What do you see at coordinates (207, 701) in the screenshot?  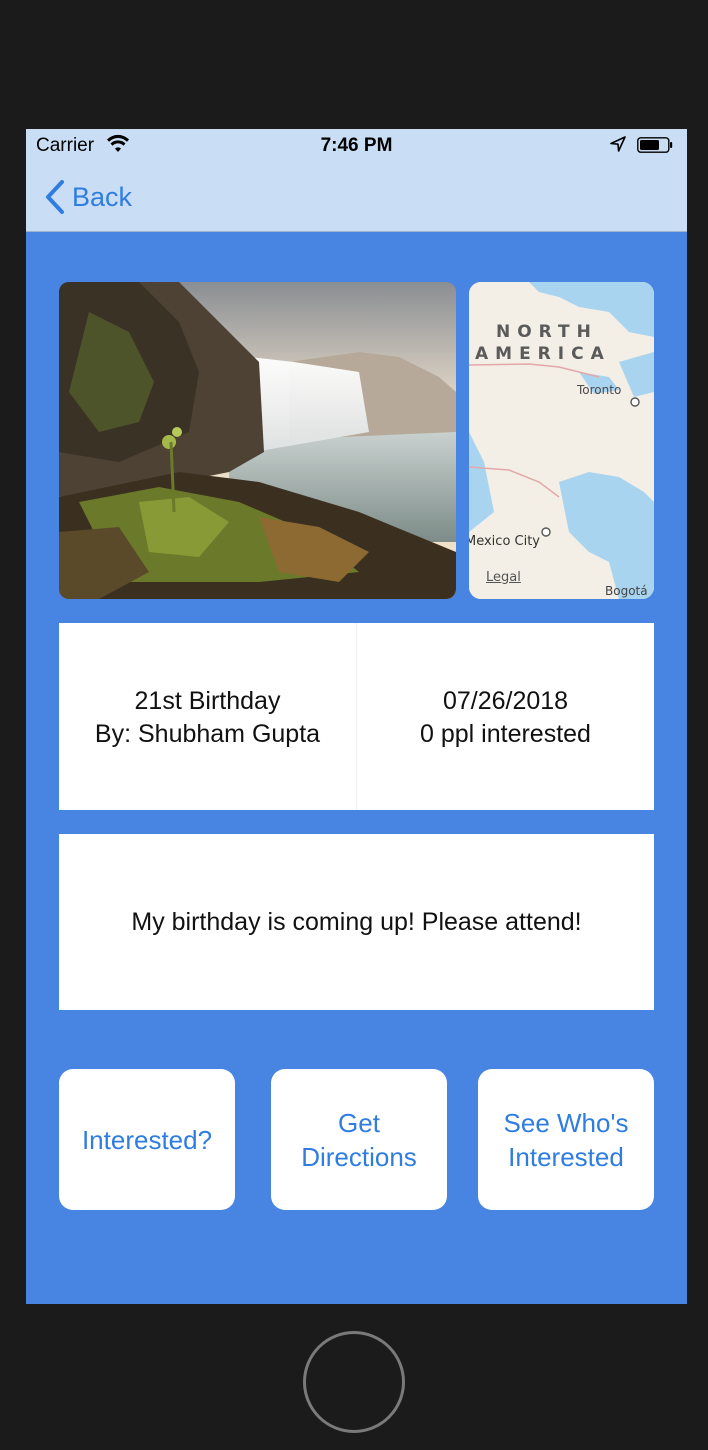 I see `event-title: 21st Birthday` at bounding box center [207, 701].